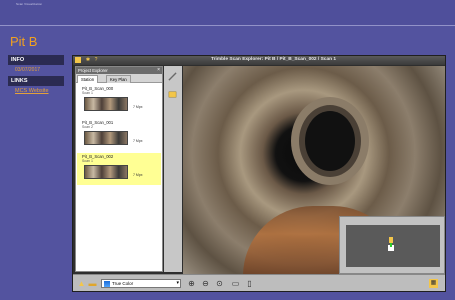  I want to click on palette-icon: ▬, so click(92, 283).